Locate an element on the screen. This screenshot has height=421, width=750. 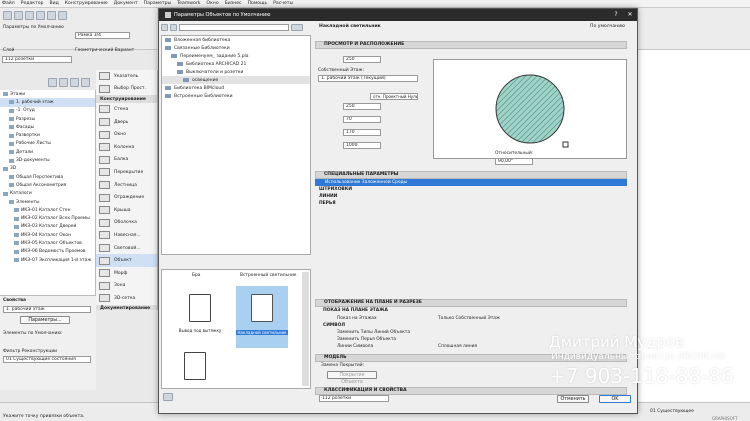
library-item: Выключатели и розетки is located at coordinates (236, 72).